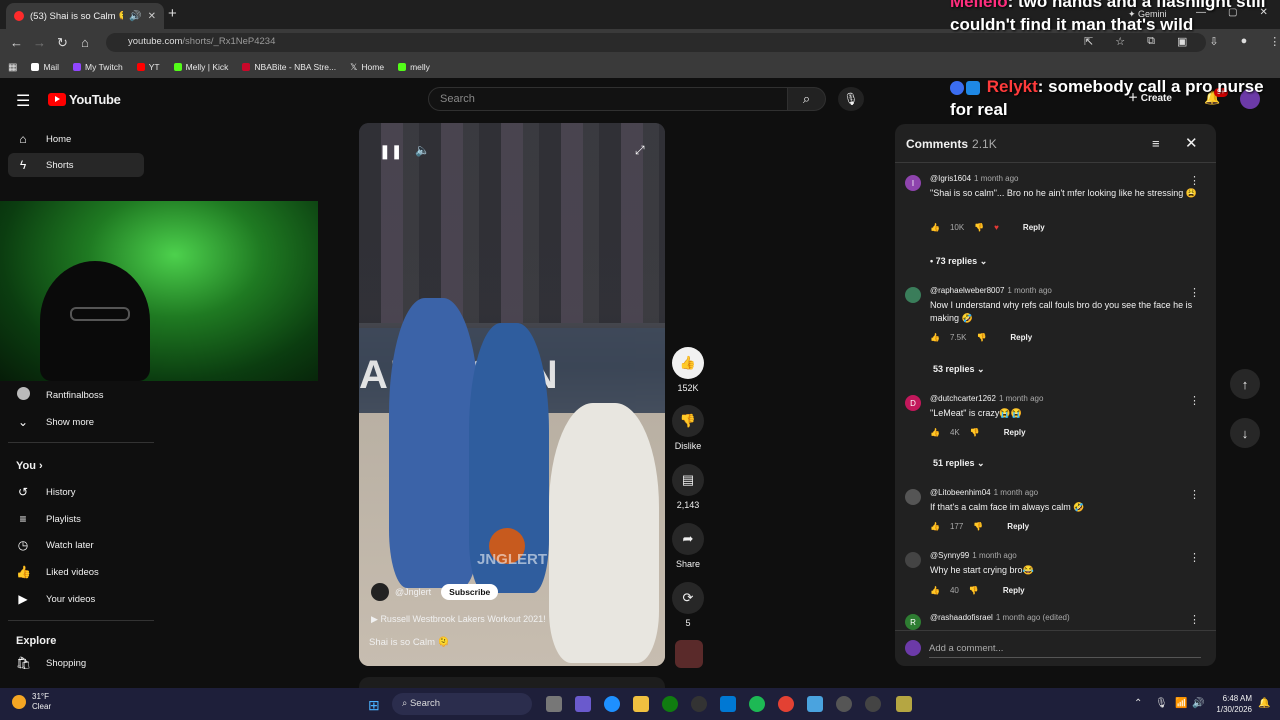 Image resolution: width=1280 pixels, height=720 pixels. Describe the element at coordinates (458, 619) in the screenshot. I see `related-video-link: ▶ Russell Westbrook Lakers Workout 2021!` at that location.